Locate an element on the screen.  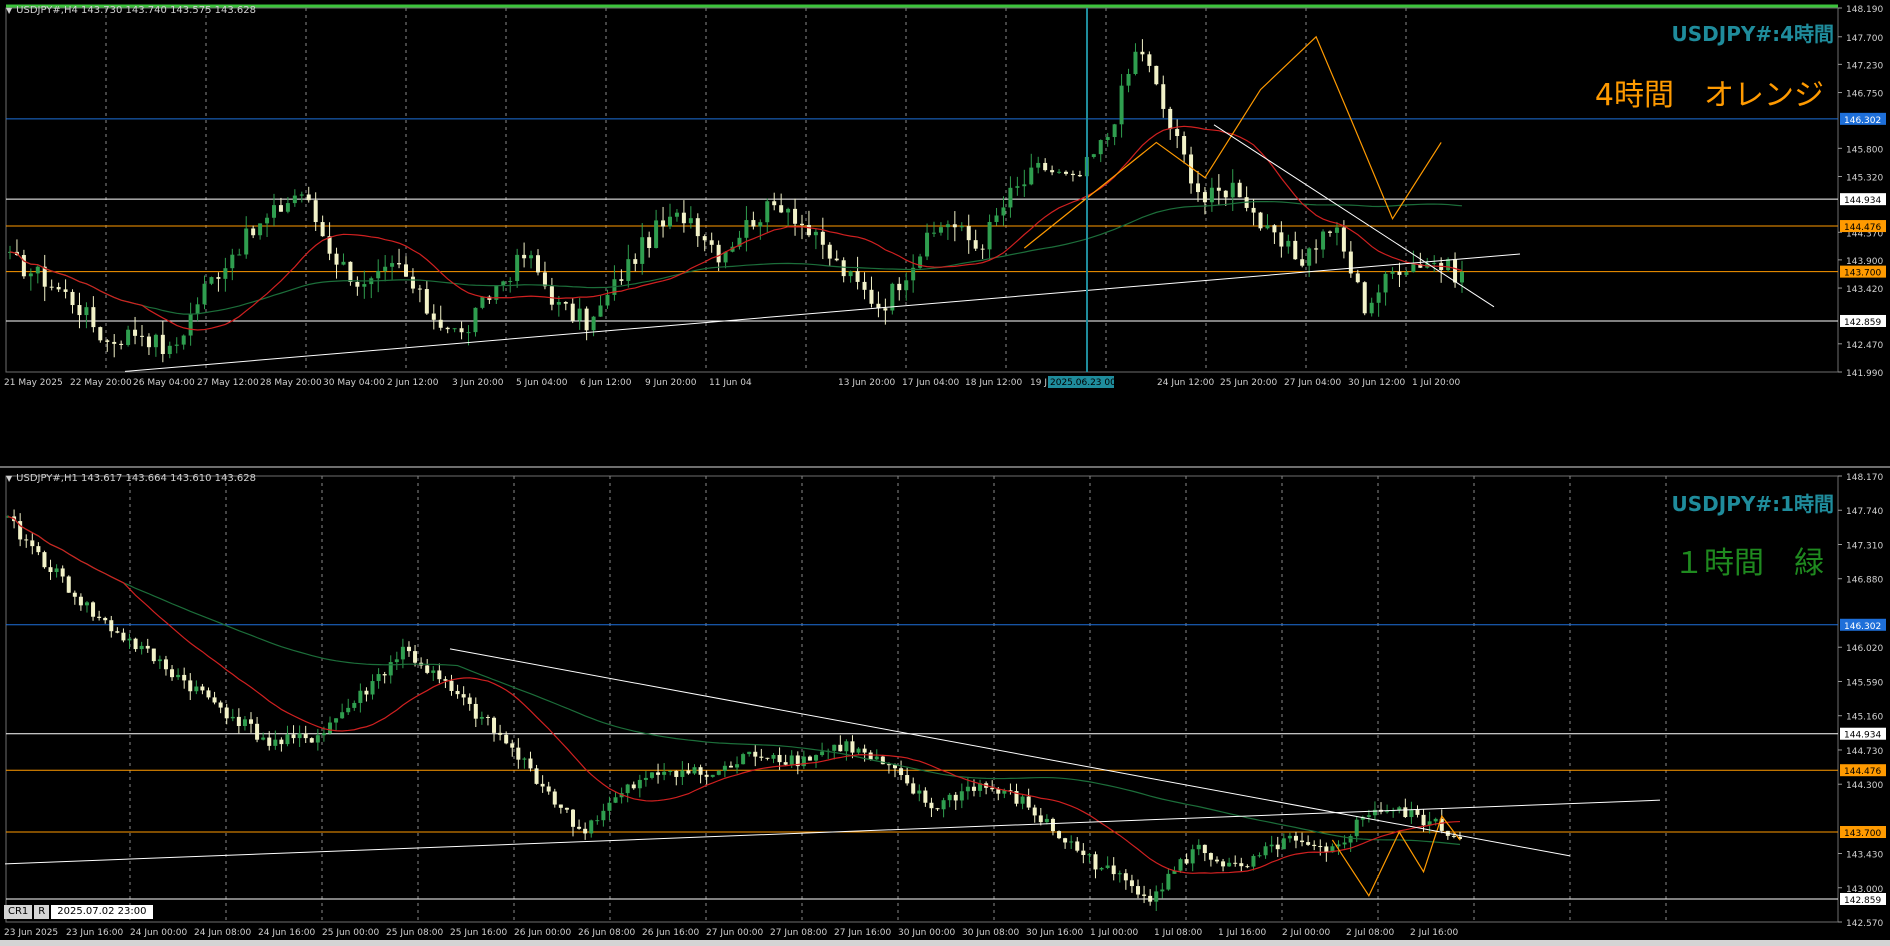
x-tick-label: 24 Jun 12:00 is located at coordinates (1185, 383).